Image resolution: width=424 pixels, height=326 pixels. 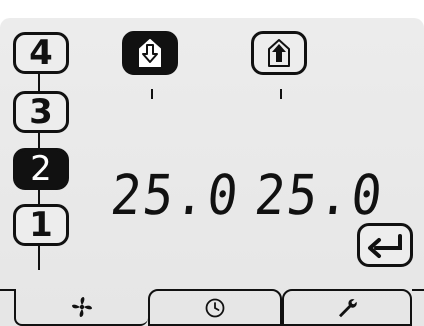 What do you see at coordinates (150, 53) in the screenshot?
I see `arrow-down-into-house-icon` at bounding box center [150, 53].